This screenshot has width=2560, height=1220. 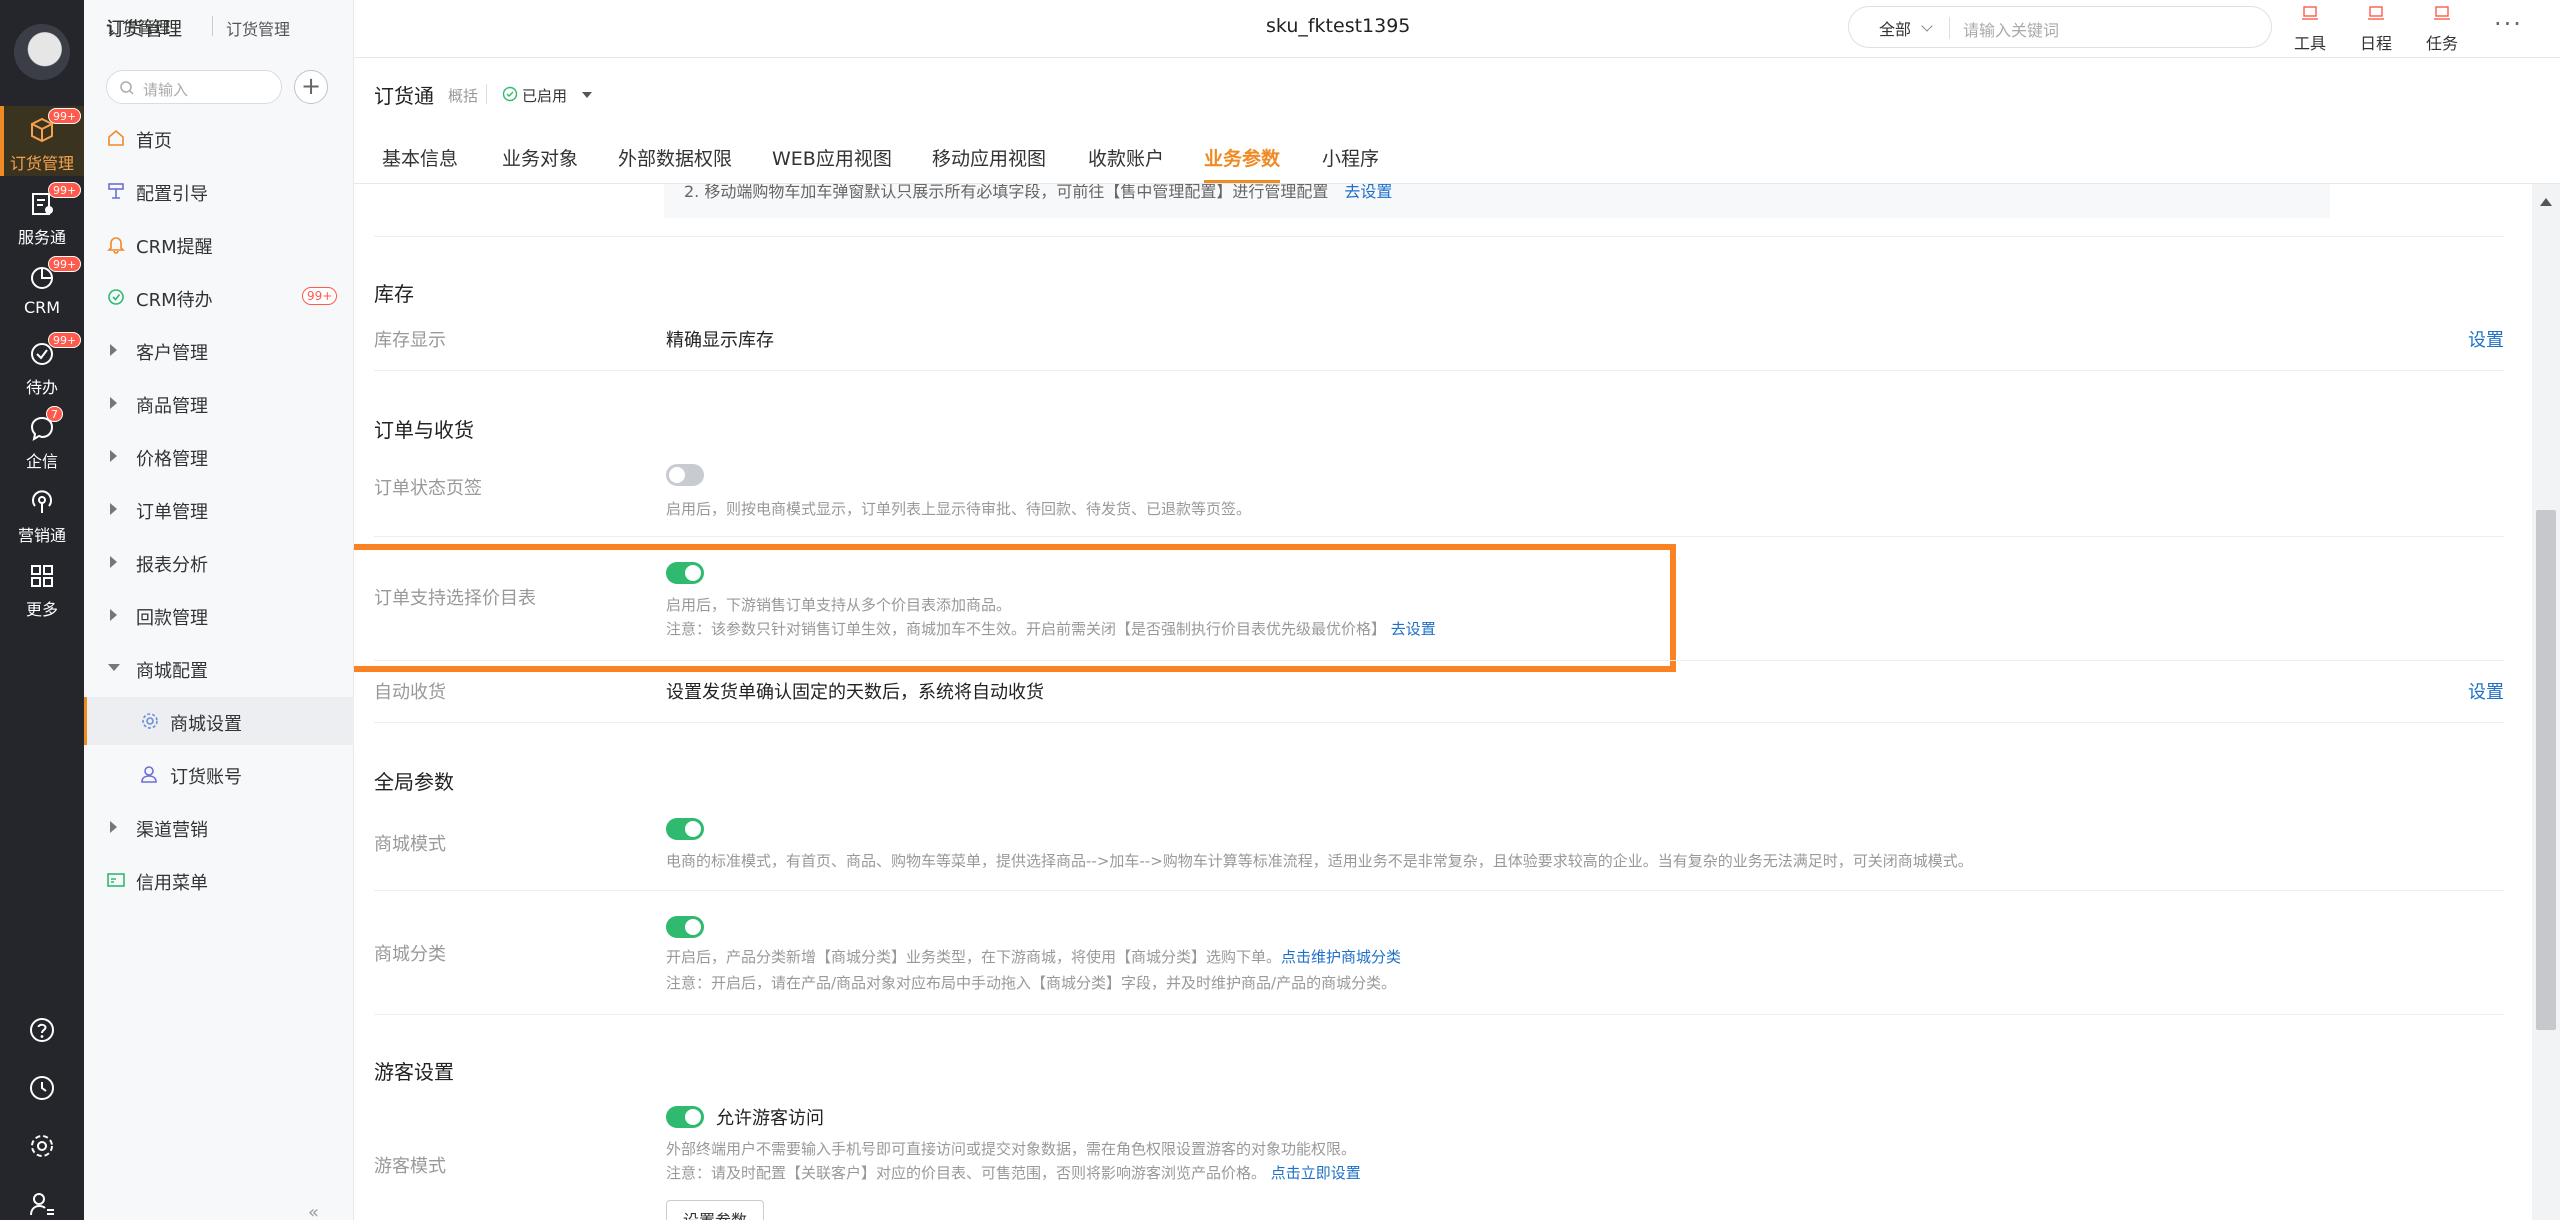 What do you see at coordinates (219, 350) in the screenshot?
I see `nav-item-customer-management: 客户管理` at bounding box center [219, 350].